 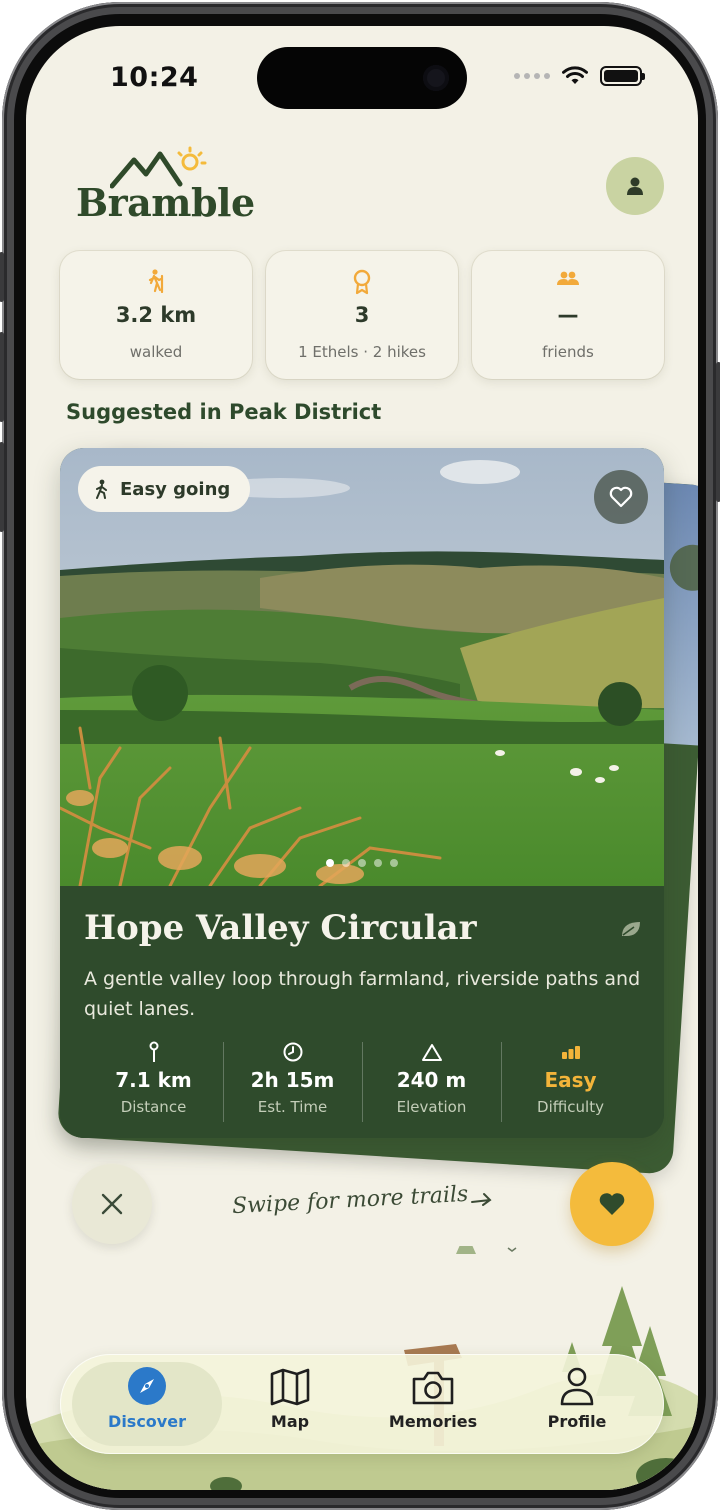 I want to click on award-icon, so click(x=362, y=282).